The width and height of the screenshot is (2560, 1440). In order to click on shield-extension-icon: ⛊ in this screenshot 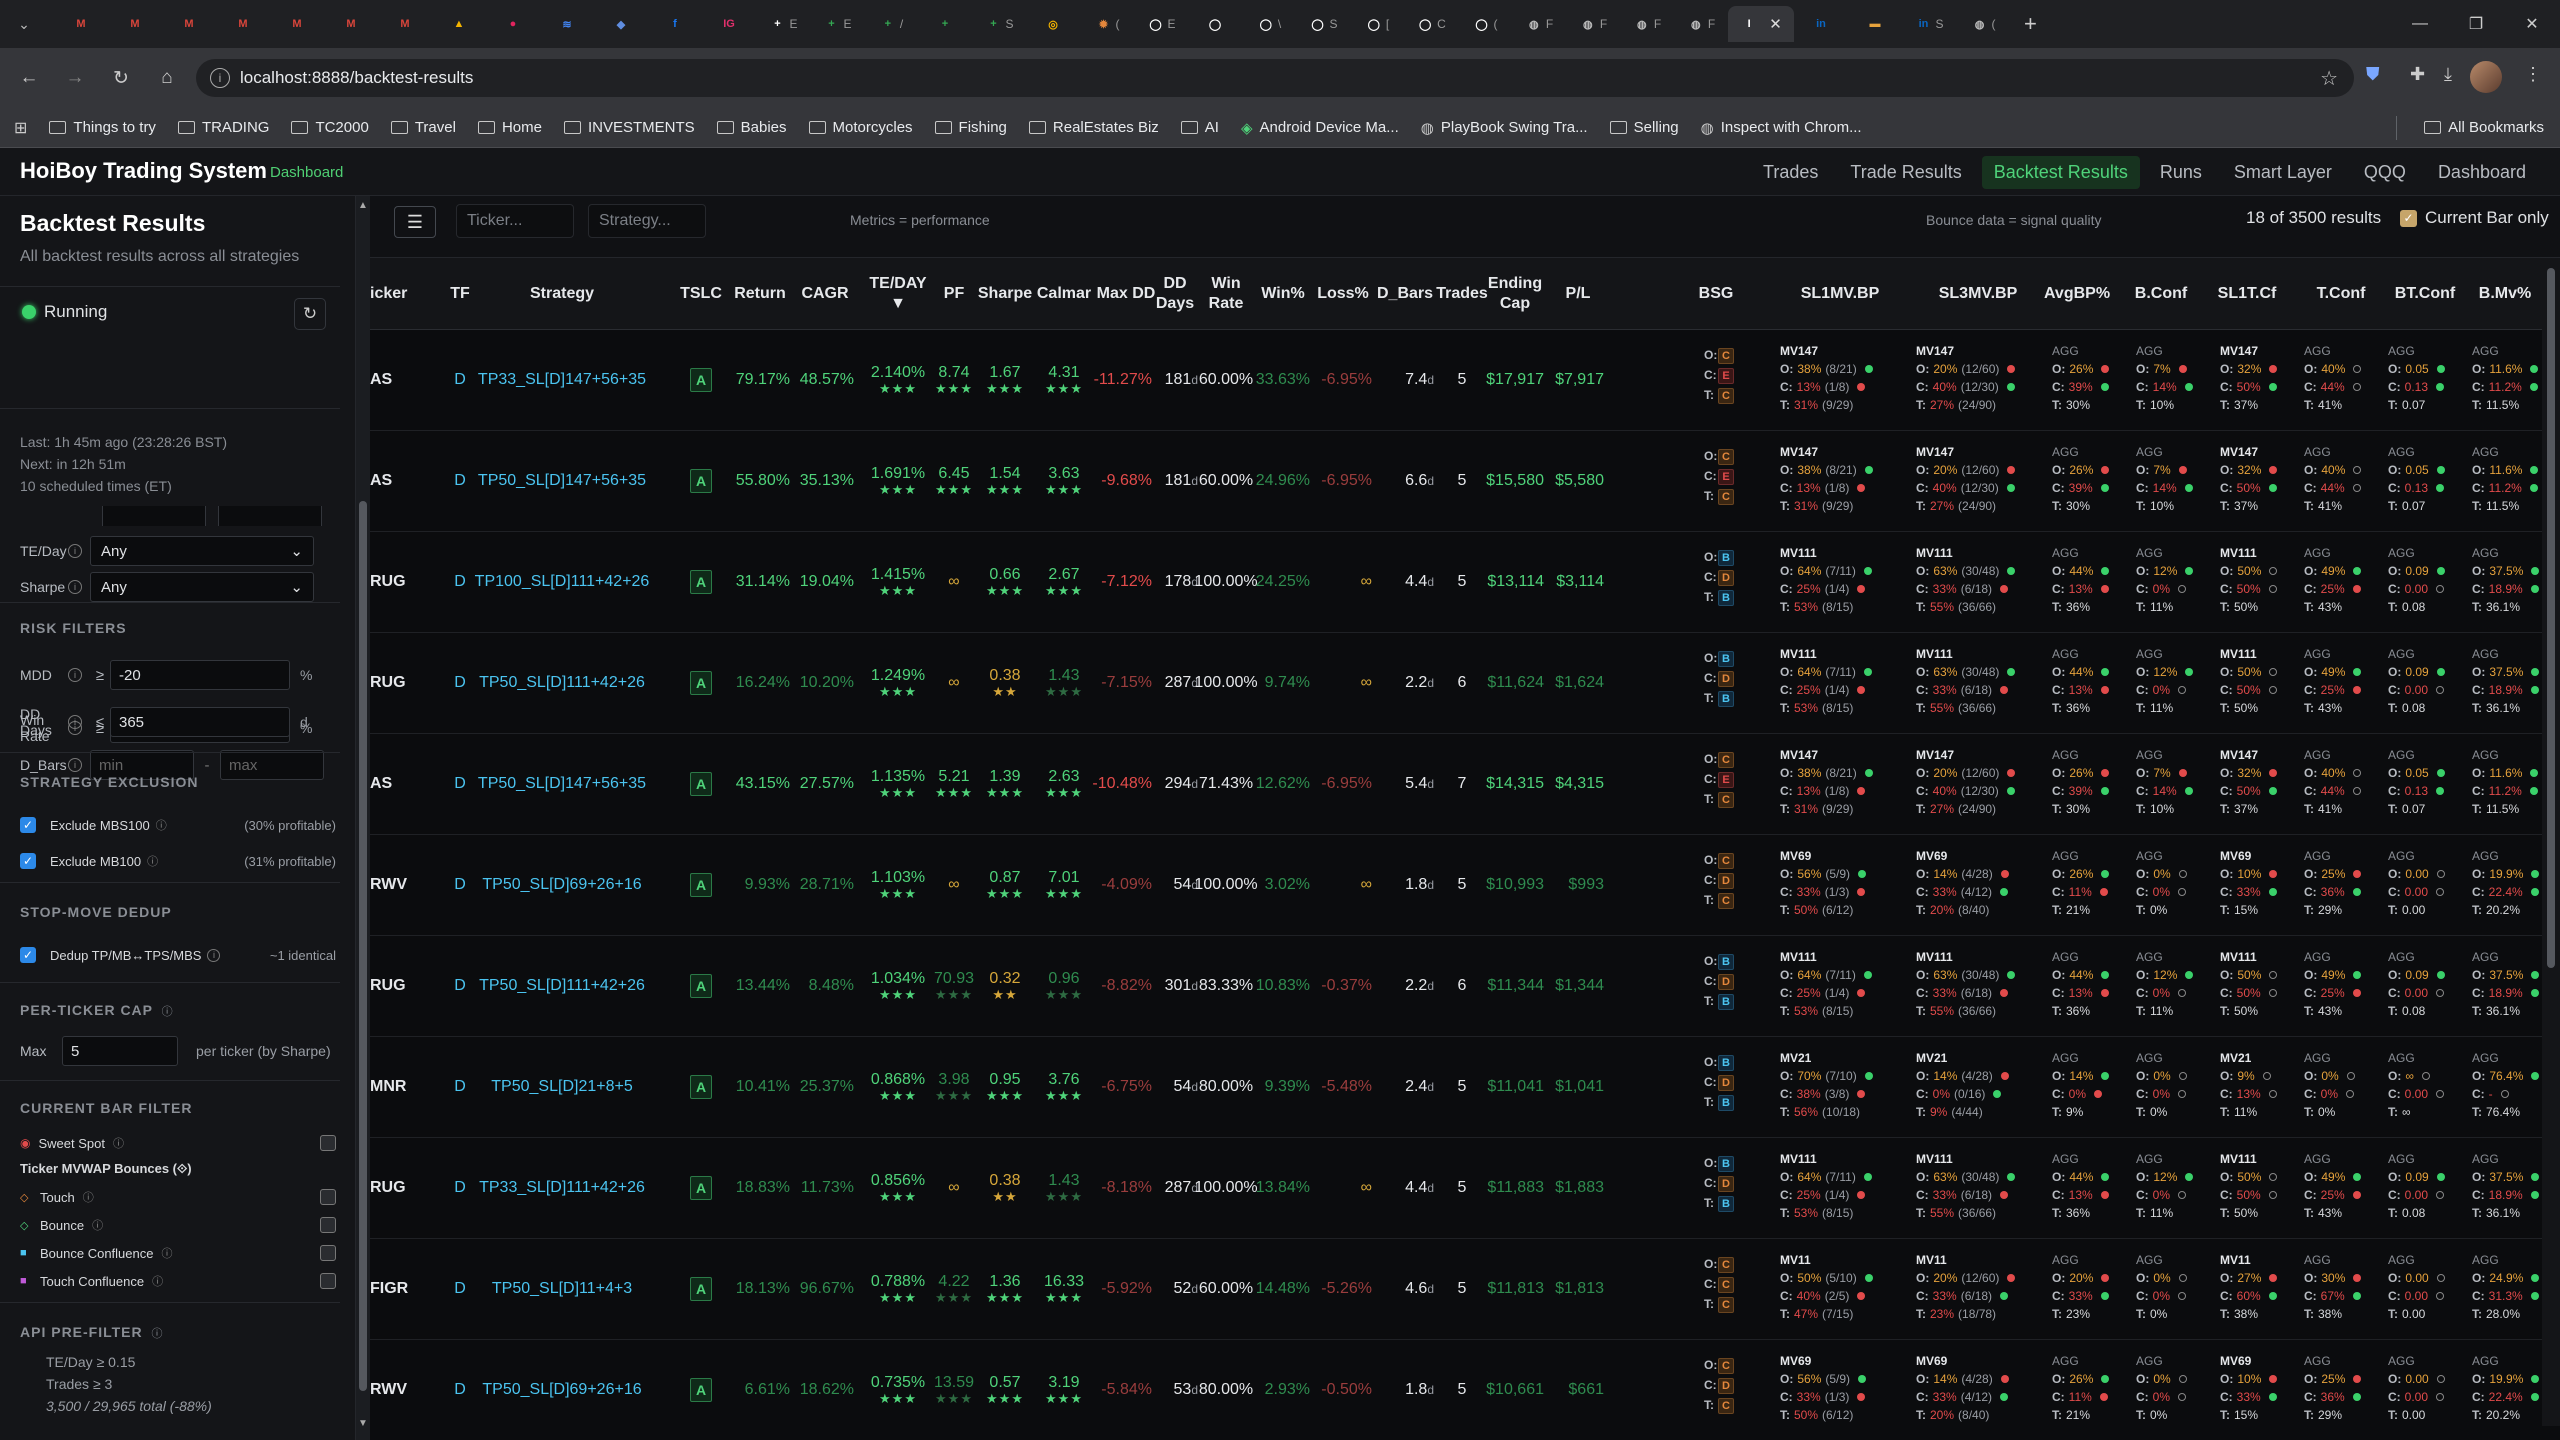, I will do `click(2373, 74)`.